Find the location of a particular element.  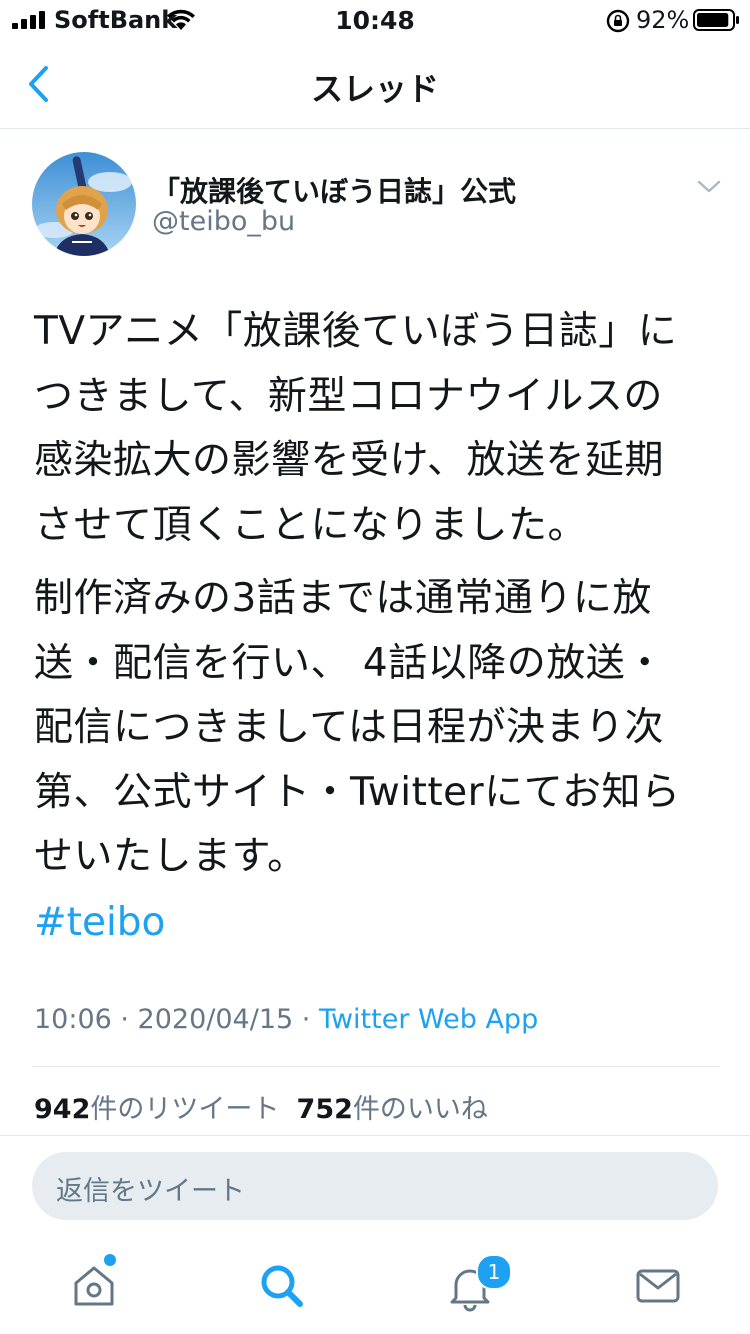

new-content-dot is located at coordinates (110, 1260).